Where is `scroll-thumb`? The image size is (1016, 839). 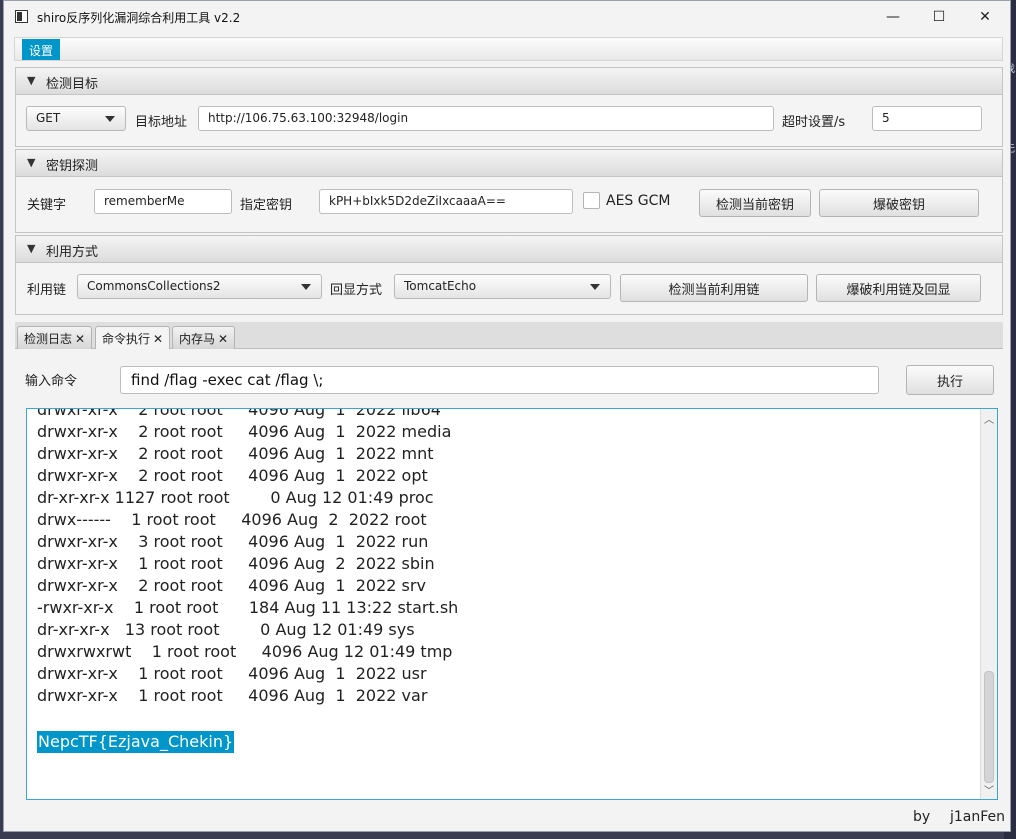
scroll-thumb is located at coordinates (989, 727).